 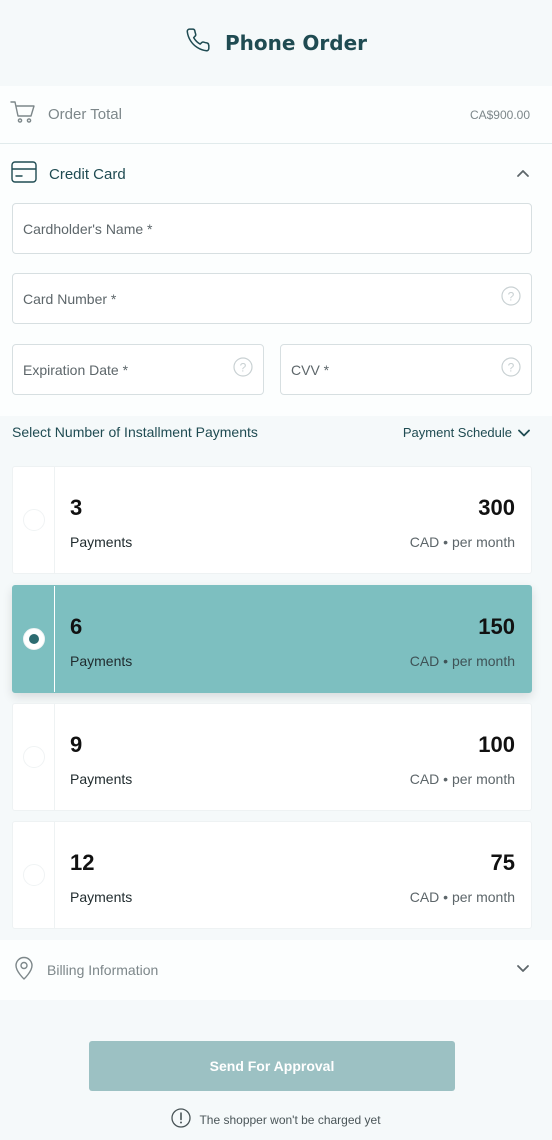 I want to click on cvv-field: CVV * ?, so click(x=406, y=369).